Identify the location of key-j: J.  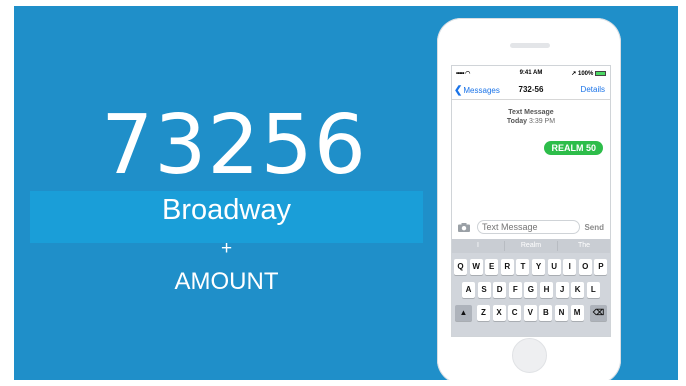
(562, 290).